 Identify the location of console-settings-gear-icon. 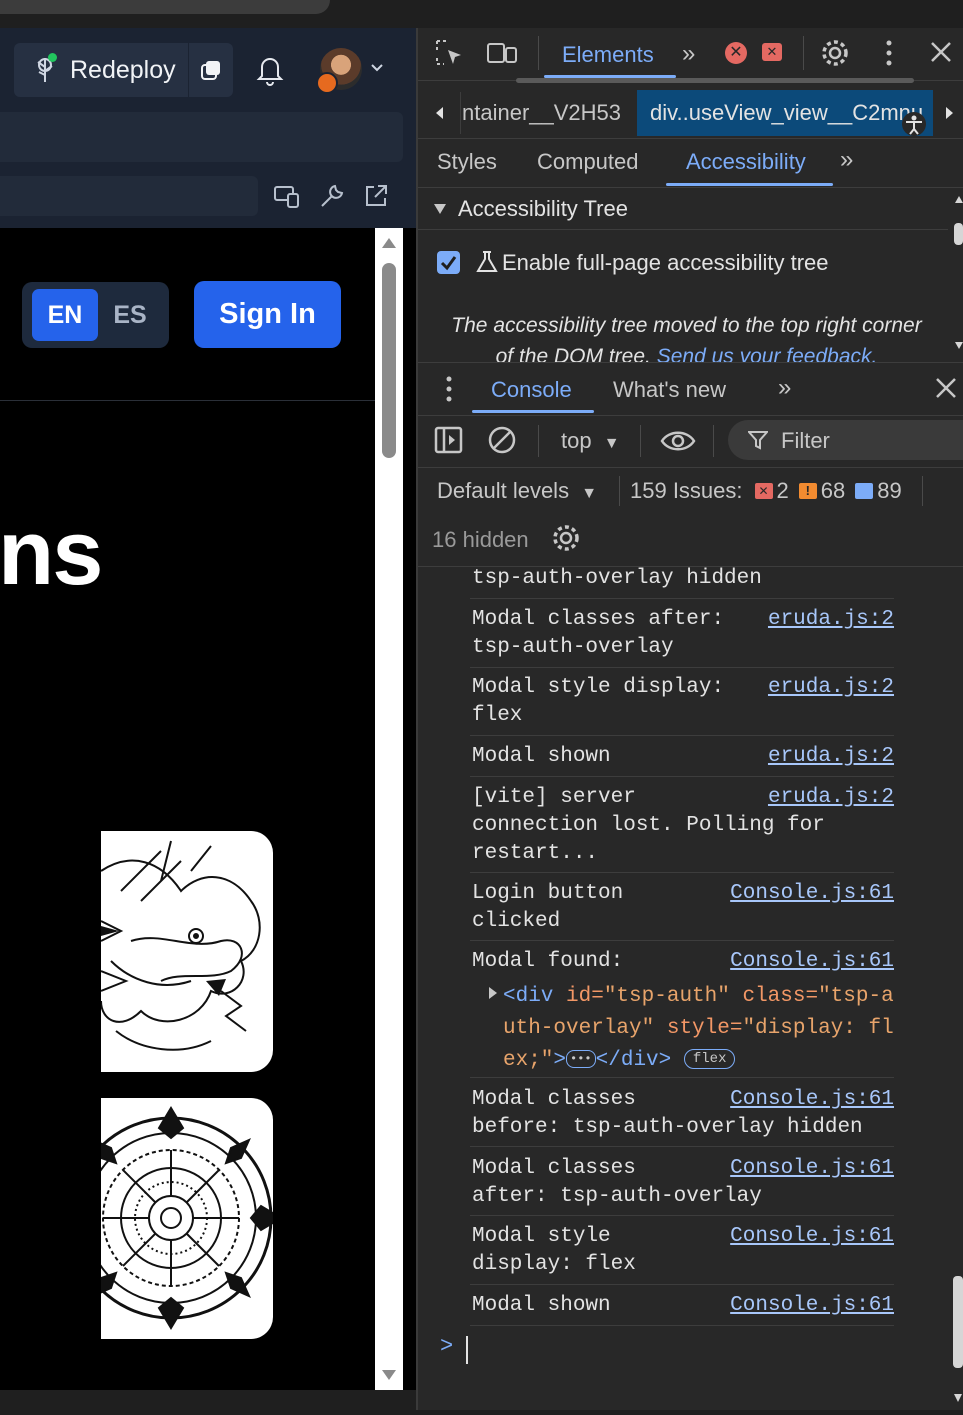
(566, 538).